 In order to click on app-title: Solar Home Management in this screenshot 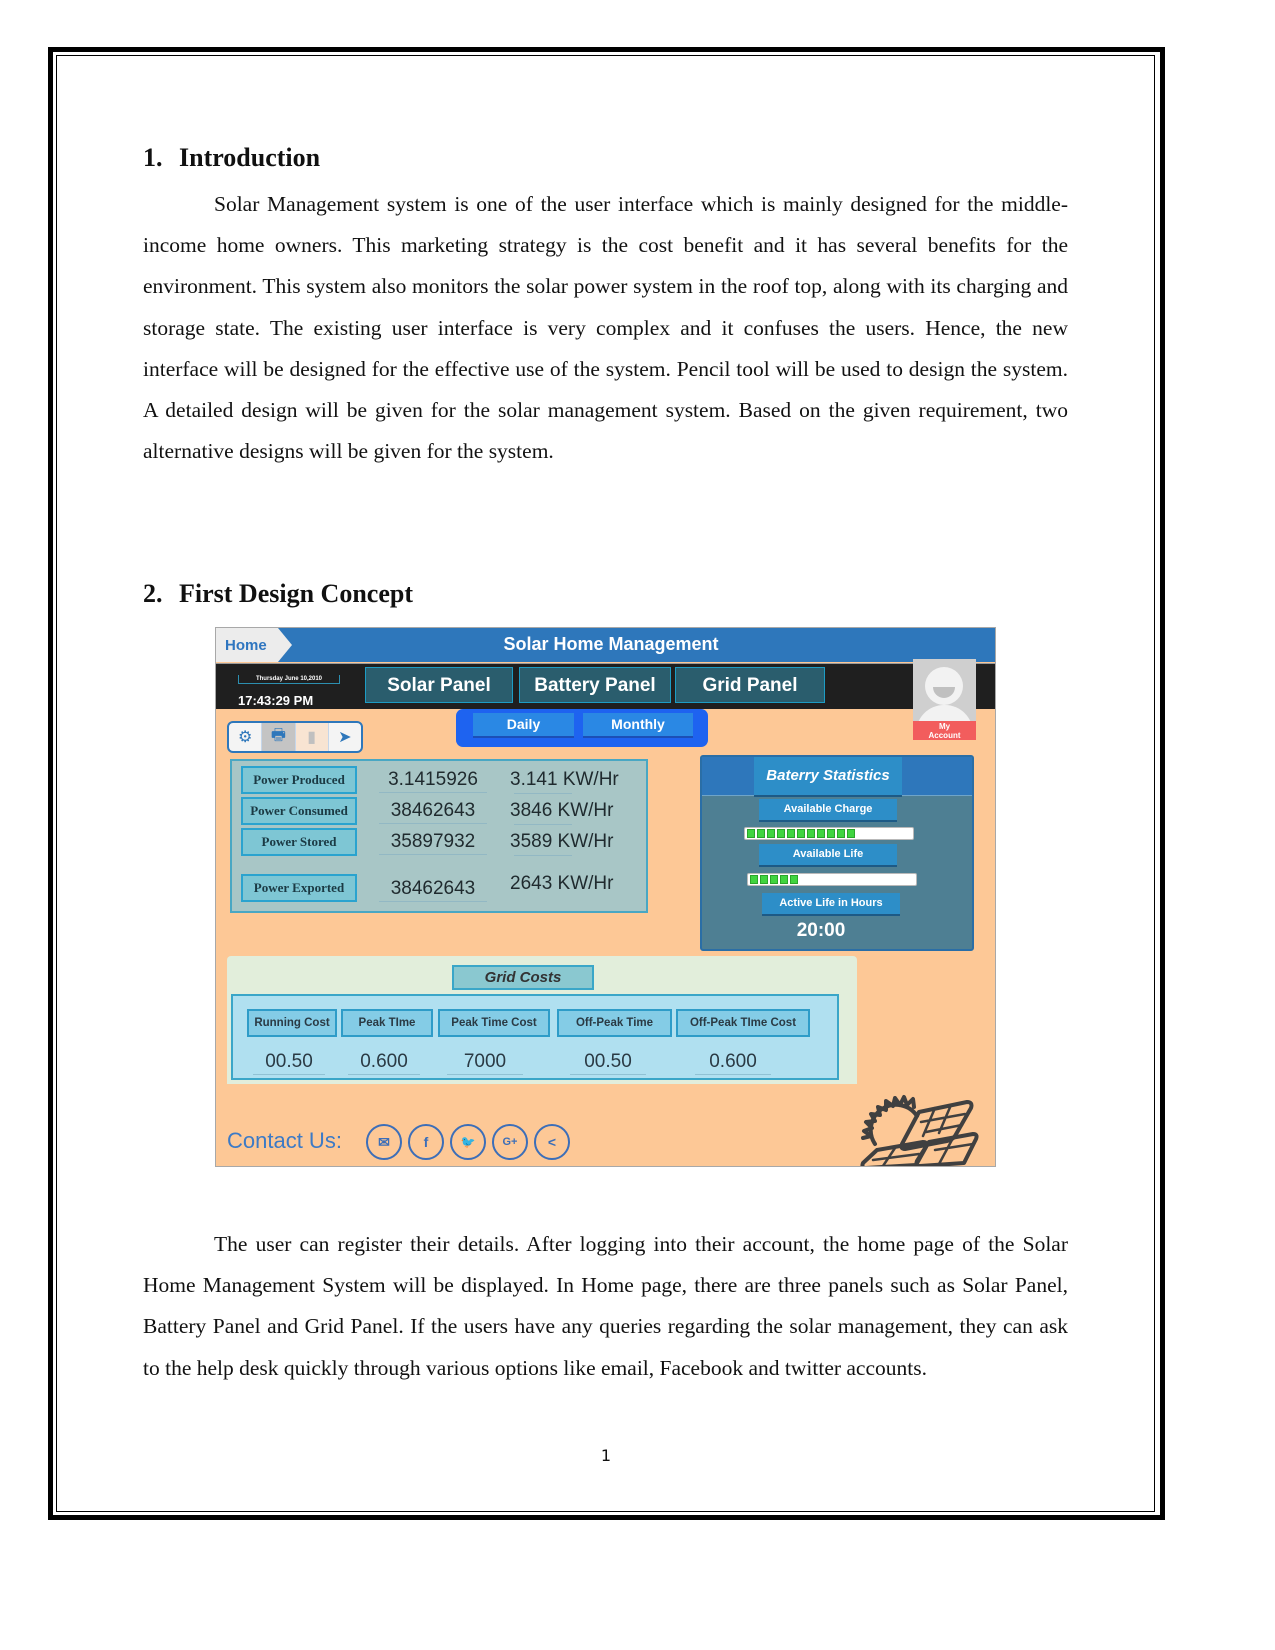, I will do `click(611, 644)`.